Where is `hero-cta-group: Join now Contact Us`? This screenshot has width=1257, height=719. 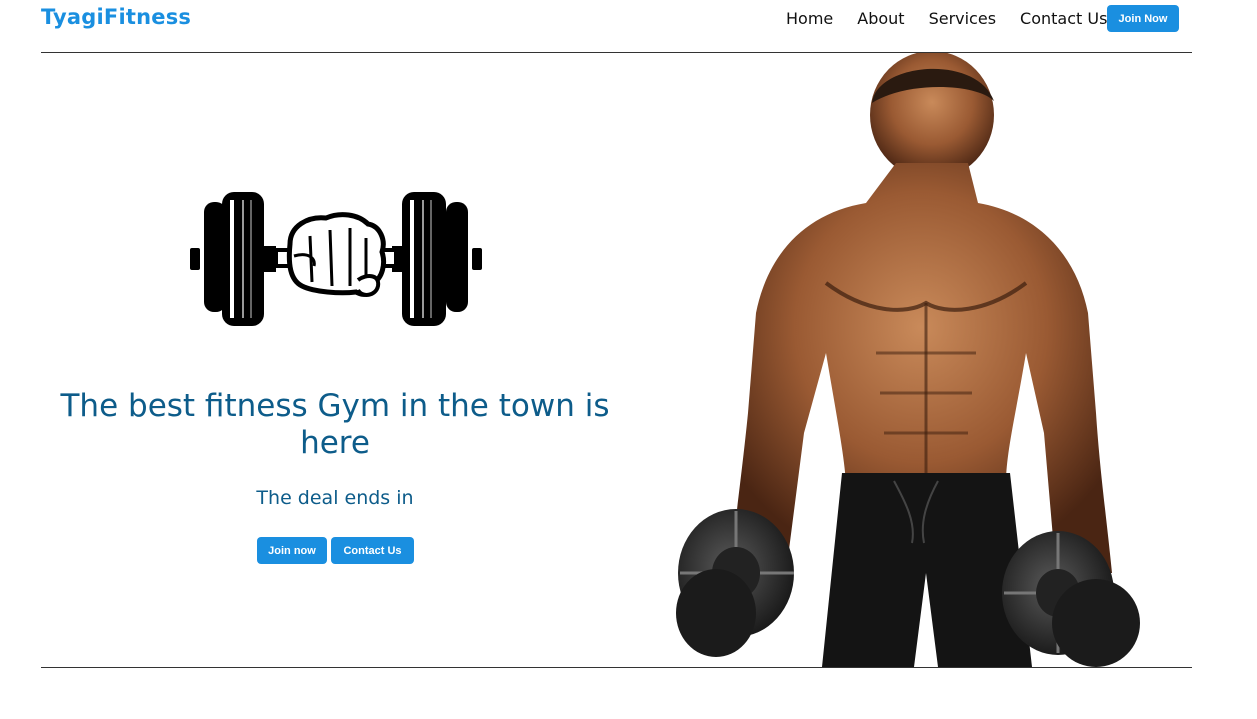
hero-cta-group: Join now Contact Us is located at coordinates (335, 550).